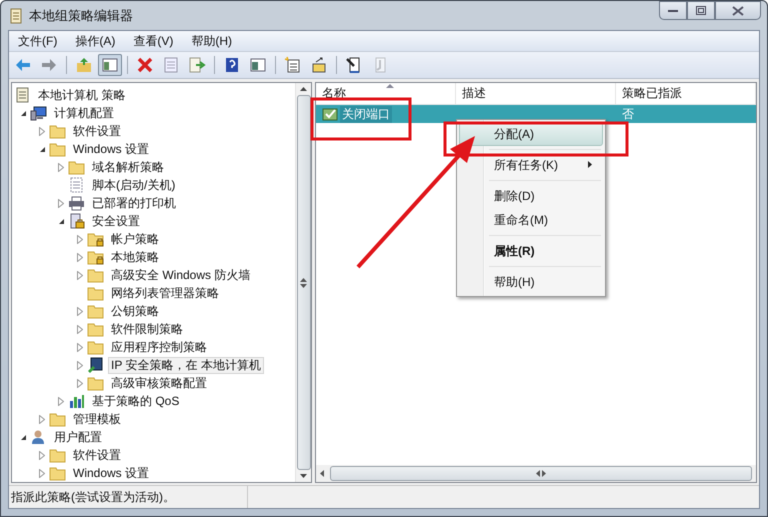 The height and width of the screenshot is (517, 768). Describe the element at coordinates (536, 114) in the screenshot. I see `table-row: 关闭端口 否` at that location.